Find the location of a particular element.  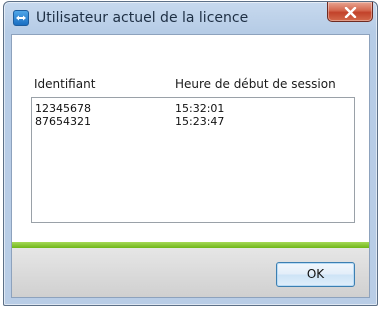

teamviewer-icon is located at coordinates (21, 18).